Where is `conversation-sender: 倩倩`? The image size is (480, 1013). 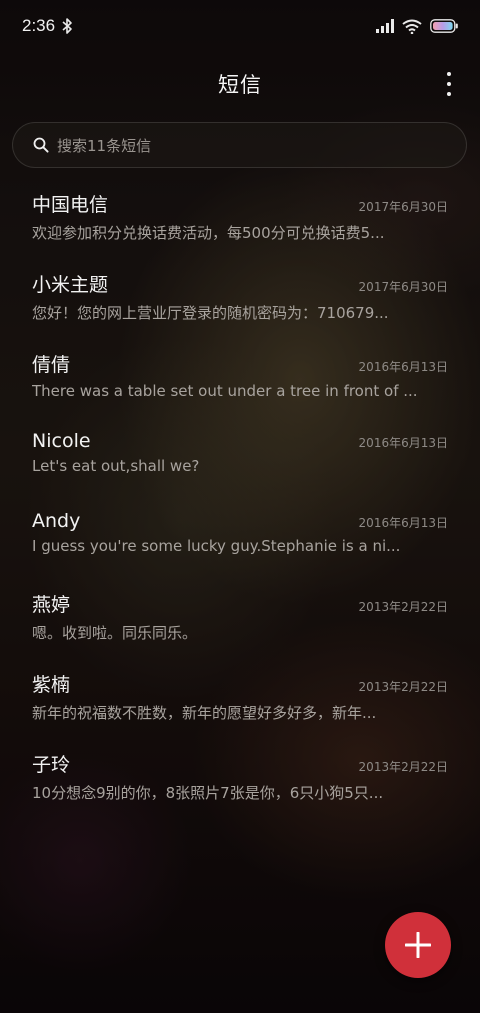 conversation-sender: 倩倩 is located at coordinates (51, 365).